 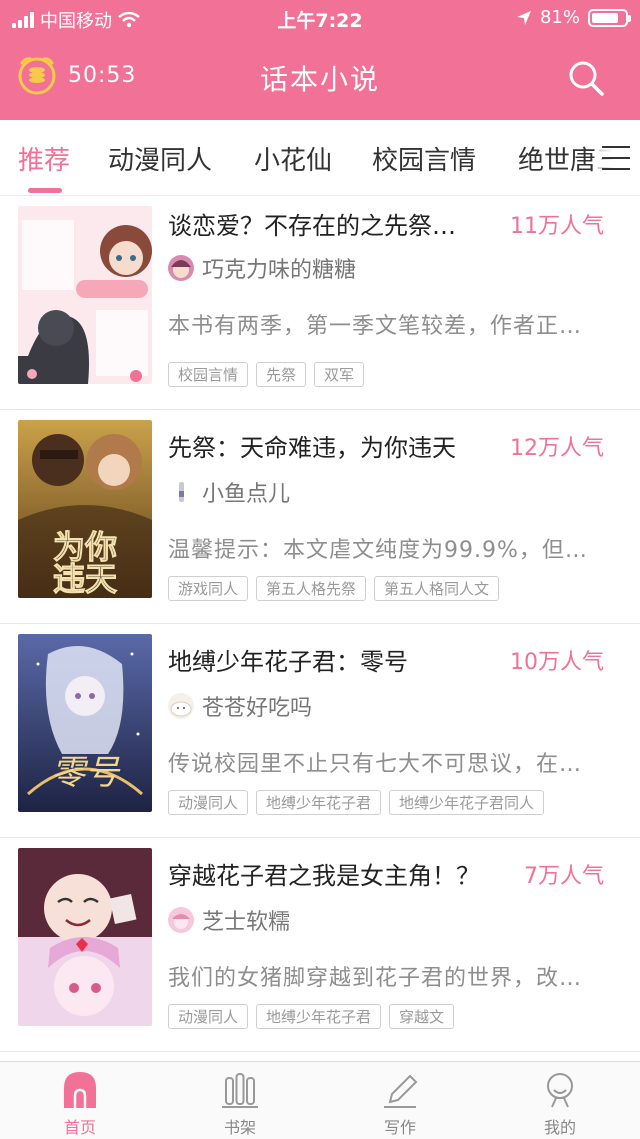 I want to click on author-name: 小鱼点儿, so click(x=246, y=494).